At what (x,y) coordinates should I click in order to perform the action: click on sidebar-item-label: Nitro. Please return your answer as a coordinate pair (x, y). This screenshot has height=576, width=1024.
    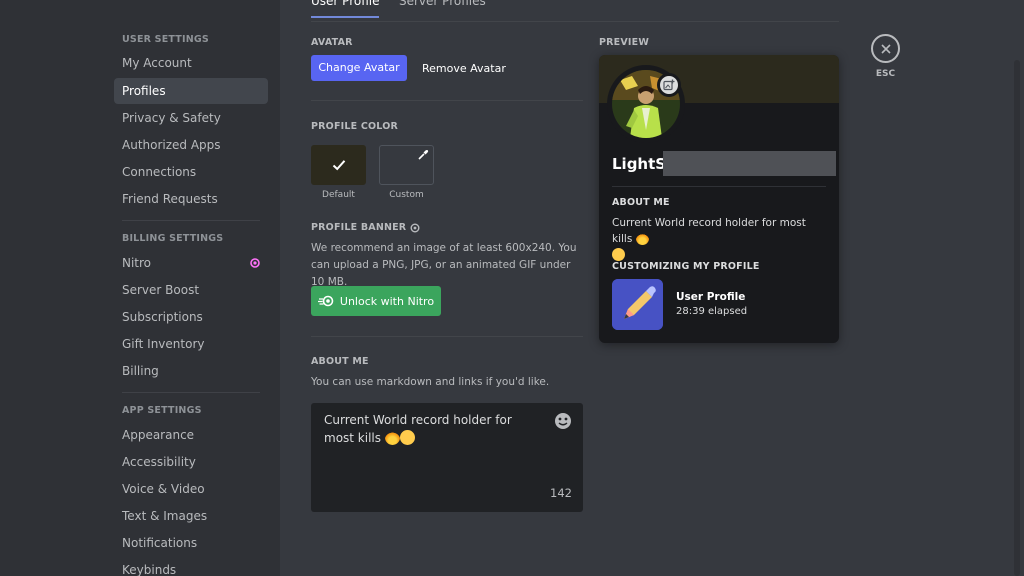
    Looking at the image, I should click on (137, 263).